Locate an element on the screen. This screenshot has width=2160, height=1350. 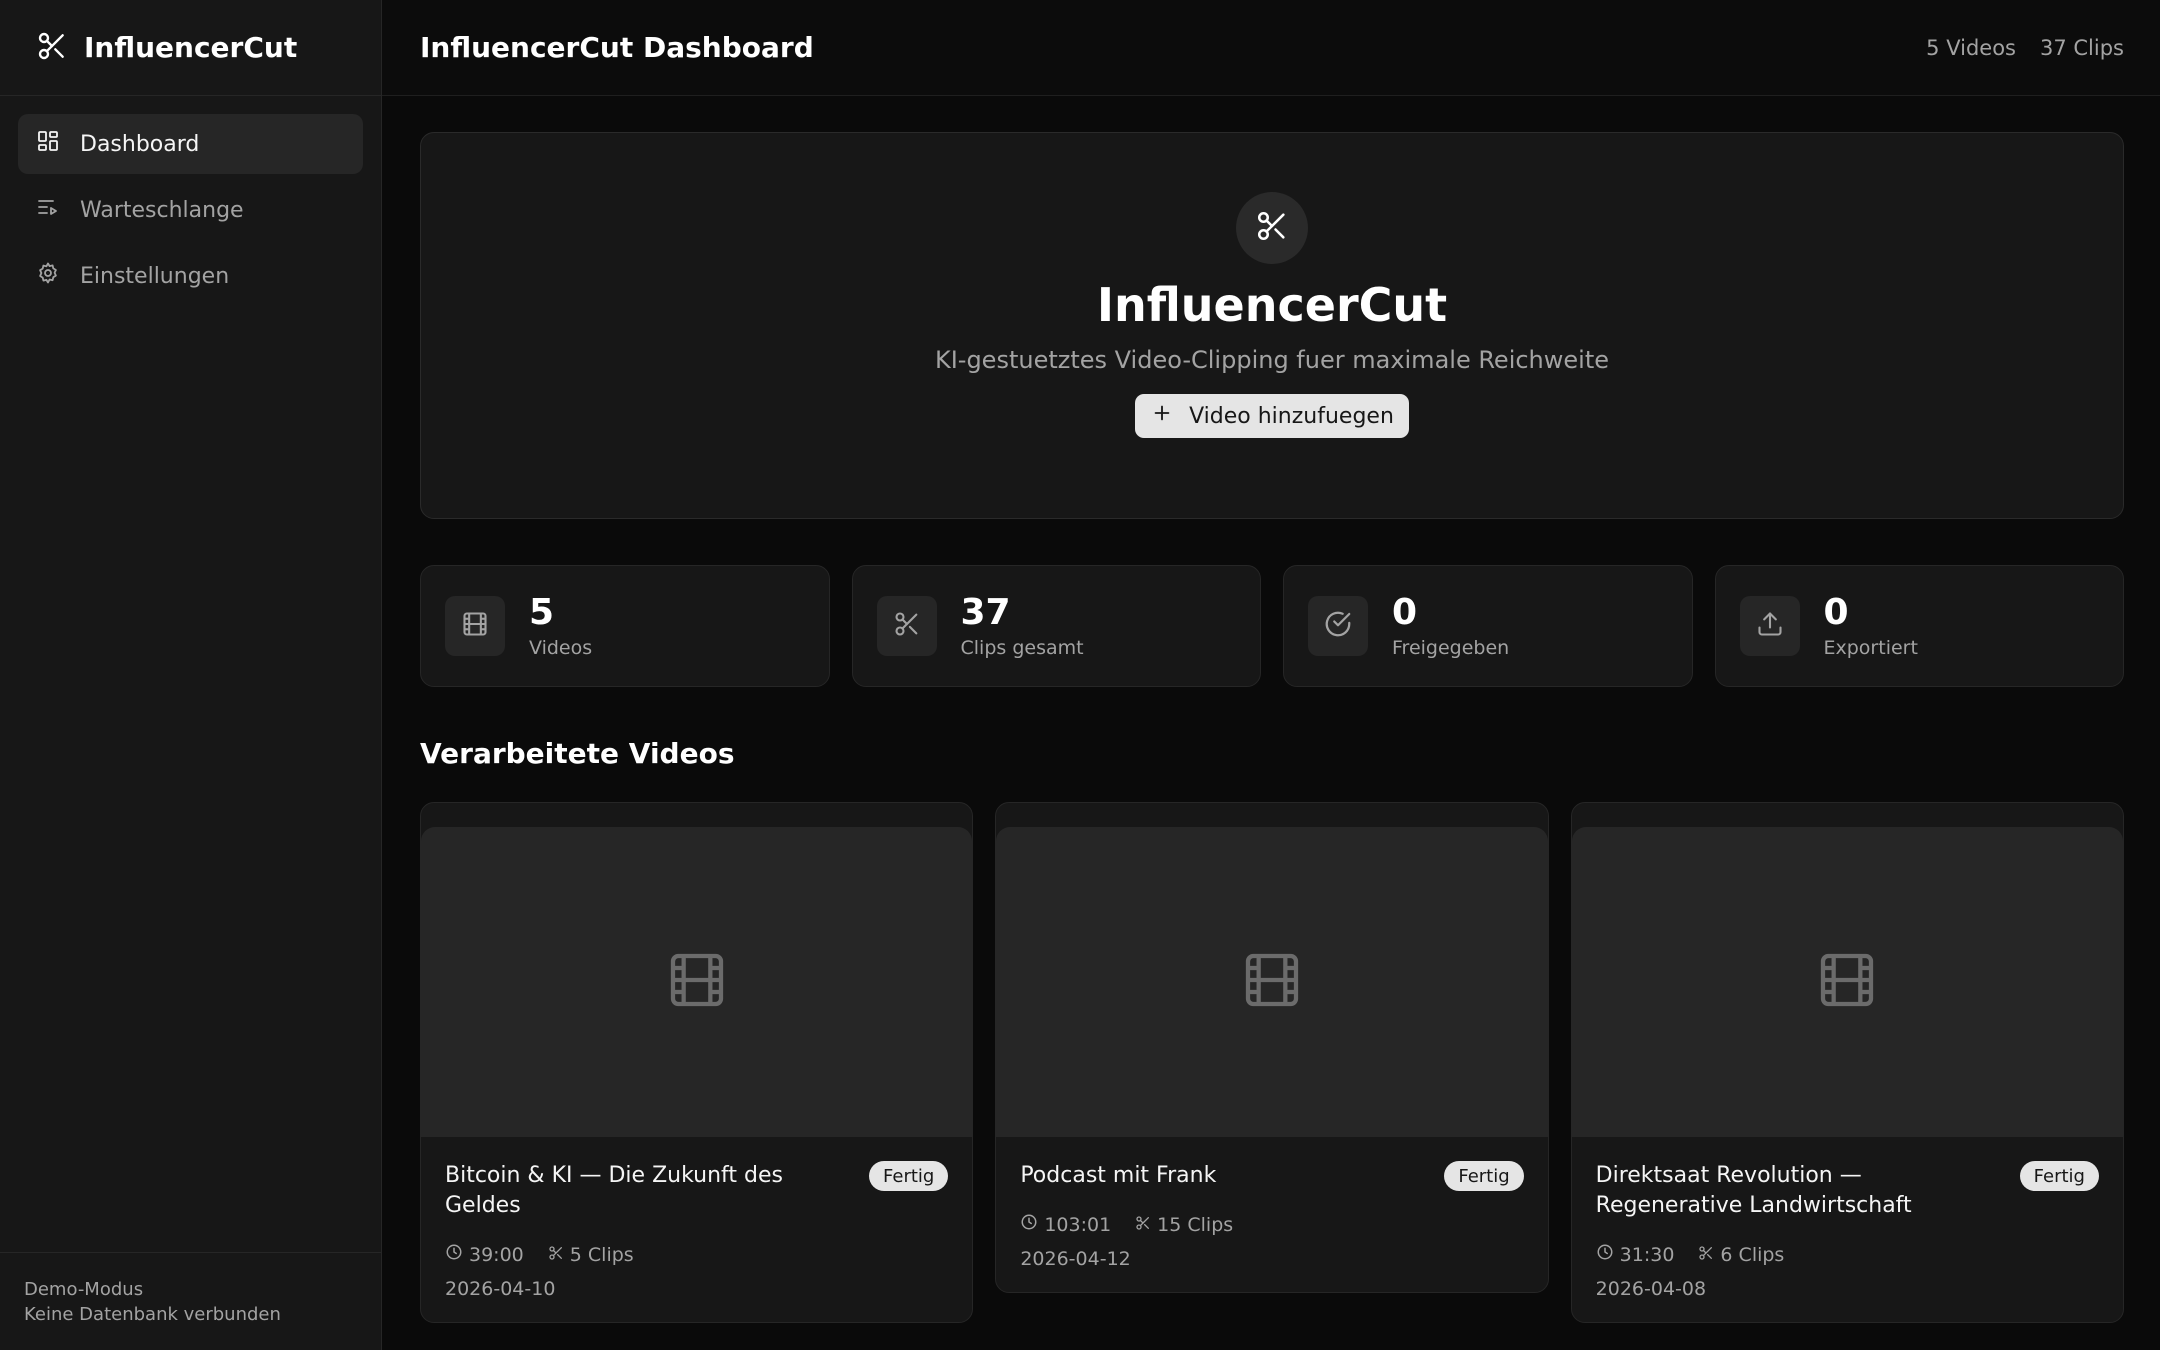
stat-card-clips: 37 Clips gesamt is located at coordinates (1056, 626).